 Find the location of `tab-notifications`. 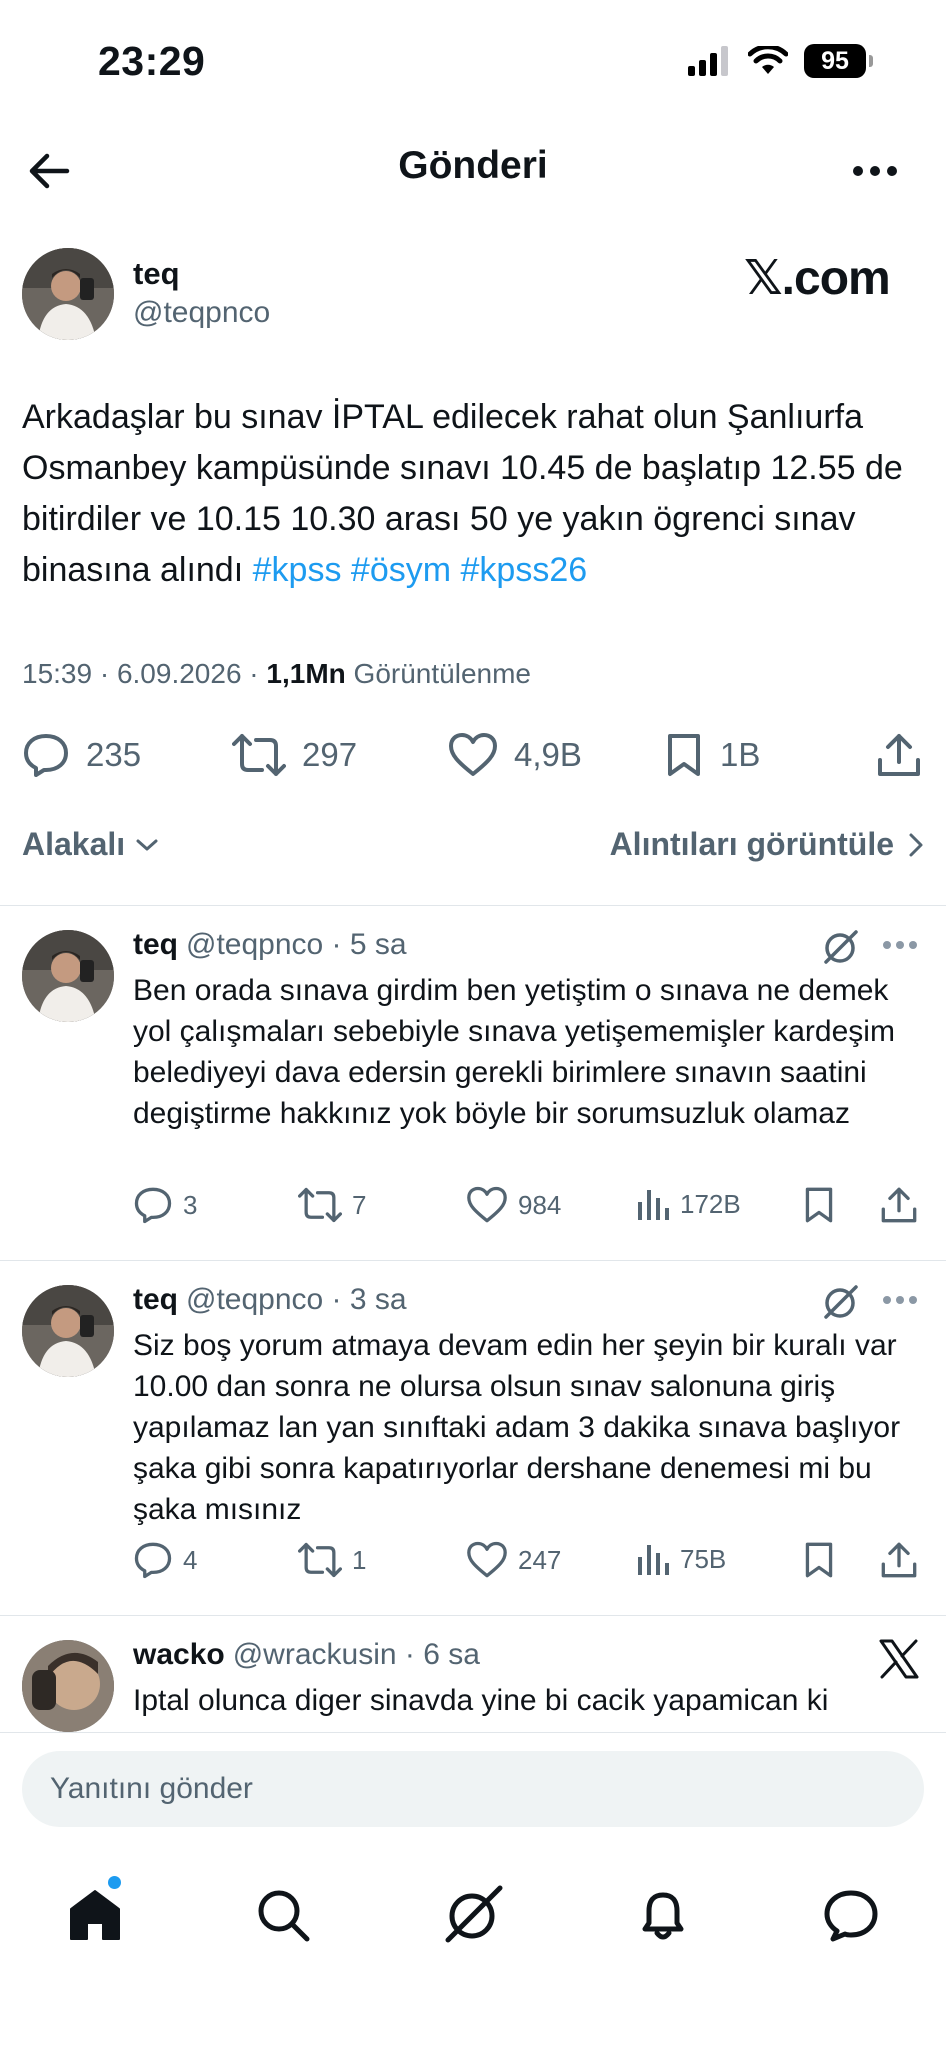

tab-notifications is located at coordinates (663, 1915).